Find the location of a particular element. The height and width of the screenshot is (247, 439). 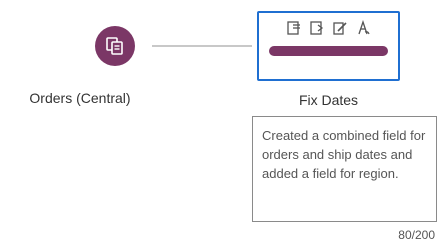

merge-fields-icon is located at coordinates (294, 28).